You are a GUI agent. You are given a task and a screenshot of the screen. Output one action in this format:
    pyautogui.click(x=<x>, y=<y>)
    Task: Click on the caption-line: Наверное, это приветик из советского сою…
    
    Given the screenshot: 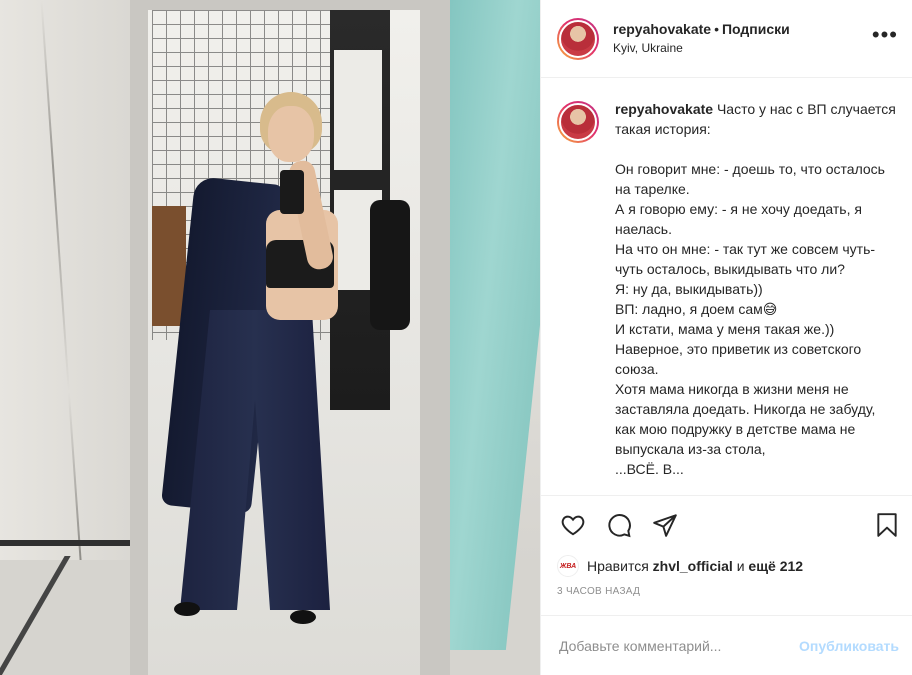 What is the action you would take?
    pyautogui.click(x=740, y=359)
    